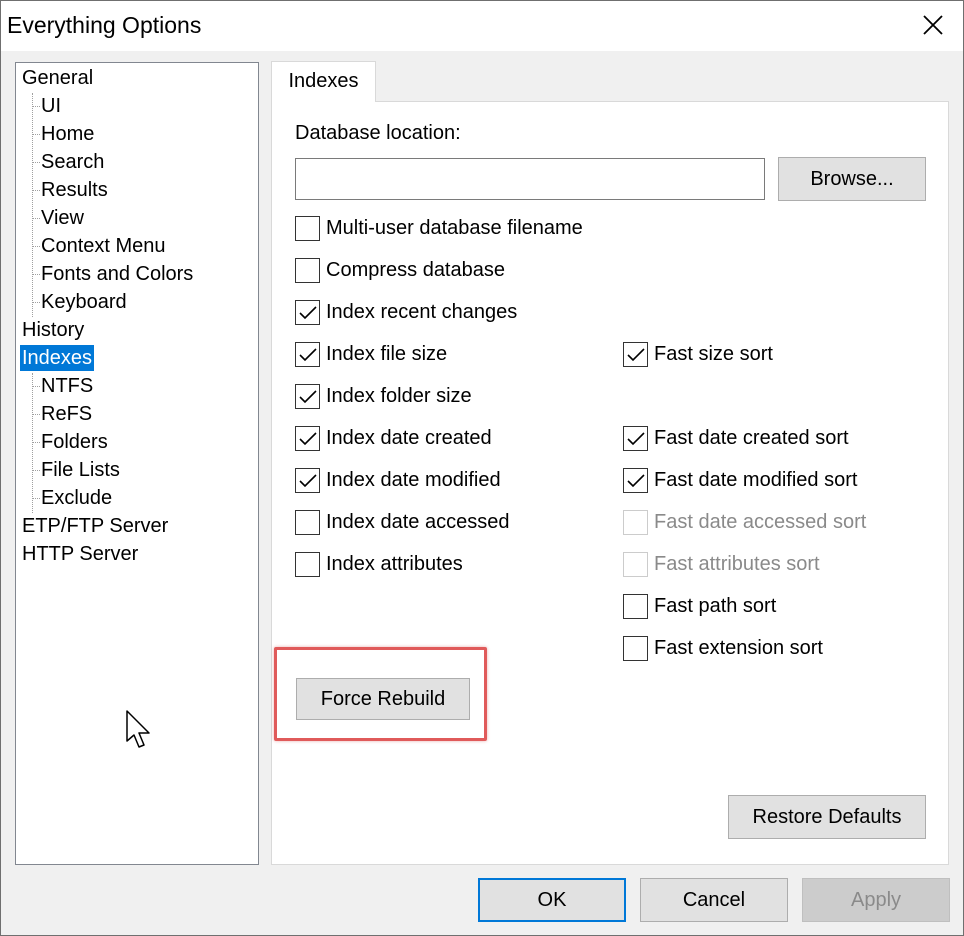 Image resolution: width=964 pixels, height=936 pixels. I want to click on checkbox-fast-attributes-sort: Fast attributes sort, so click(721, 564).